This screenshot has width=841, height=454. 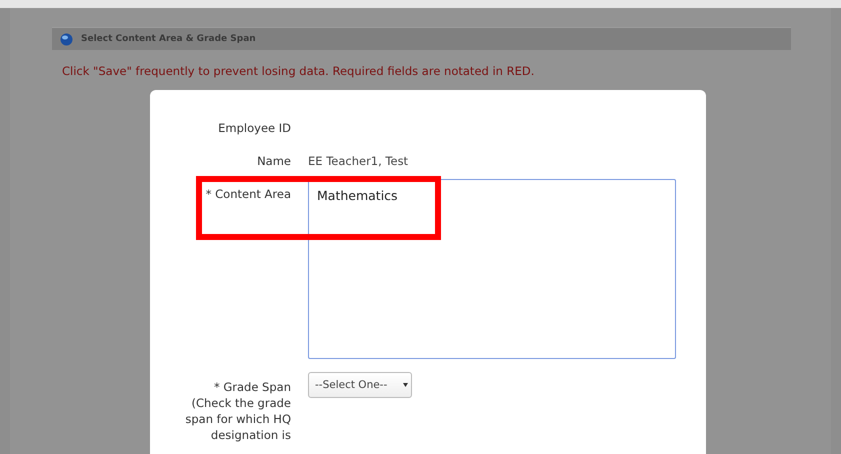 What do you see at coordinates (66, 39) in the screenshot?
I see `globe-icon` at bounding box center [66, 39].